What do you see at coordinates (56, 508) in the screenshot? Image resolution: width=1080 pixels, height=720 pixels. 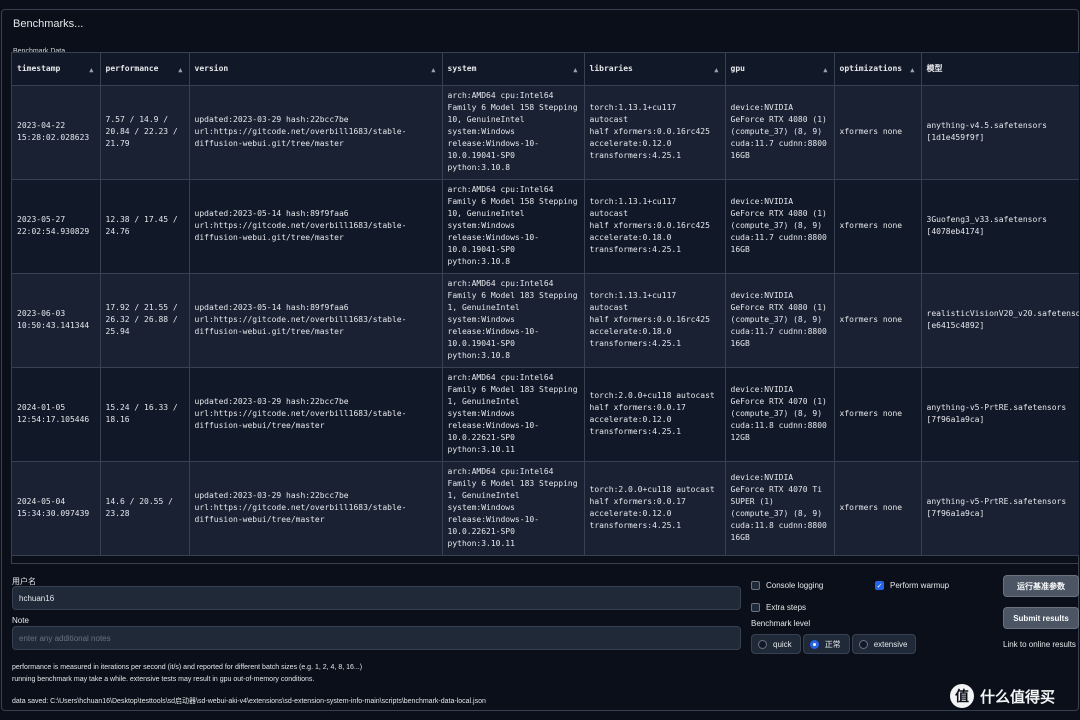 I see `table-cell: 2024-05-04 15:34:30.097439` at bounding box center [56, 508].